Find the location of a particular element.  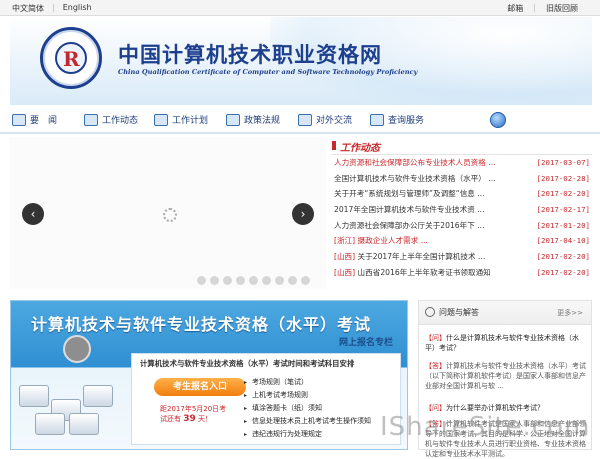

exam-rule-link: 填涂答题卡（纸）须知 is located at coordinates (307, 408).